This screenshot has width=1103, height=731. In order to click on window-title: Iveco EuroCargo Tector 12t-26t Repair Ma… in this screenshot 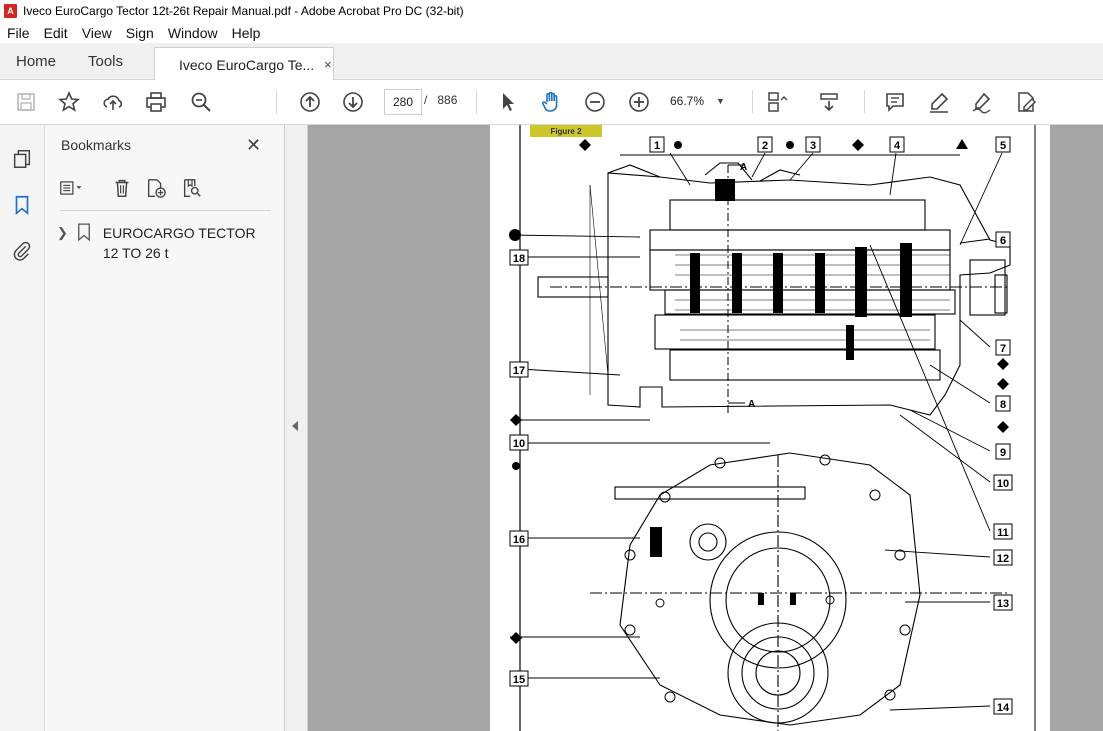, I will do `click(243, 11)`.